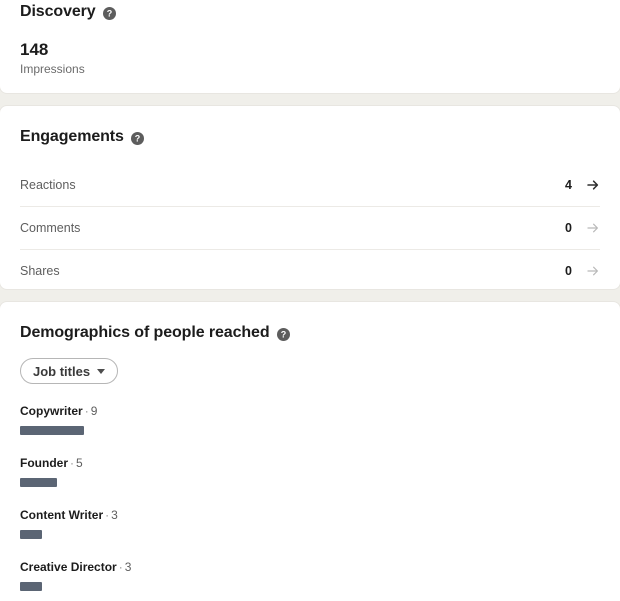 This screenshot has width=620, height=601. Describe the element at coordinates (40, 271) in the screenshot. I see `engagement-row-label: Shares` at that location.